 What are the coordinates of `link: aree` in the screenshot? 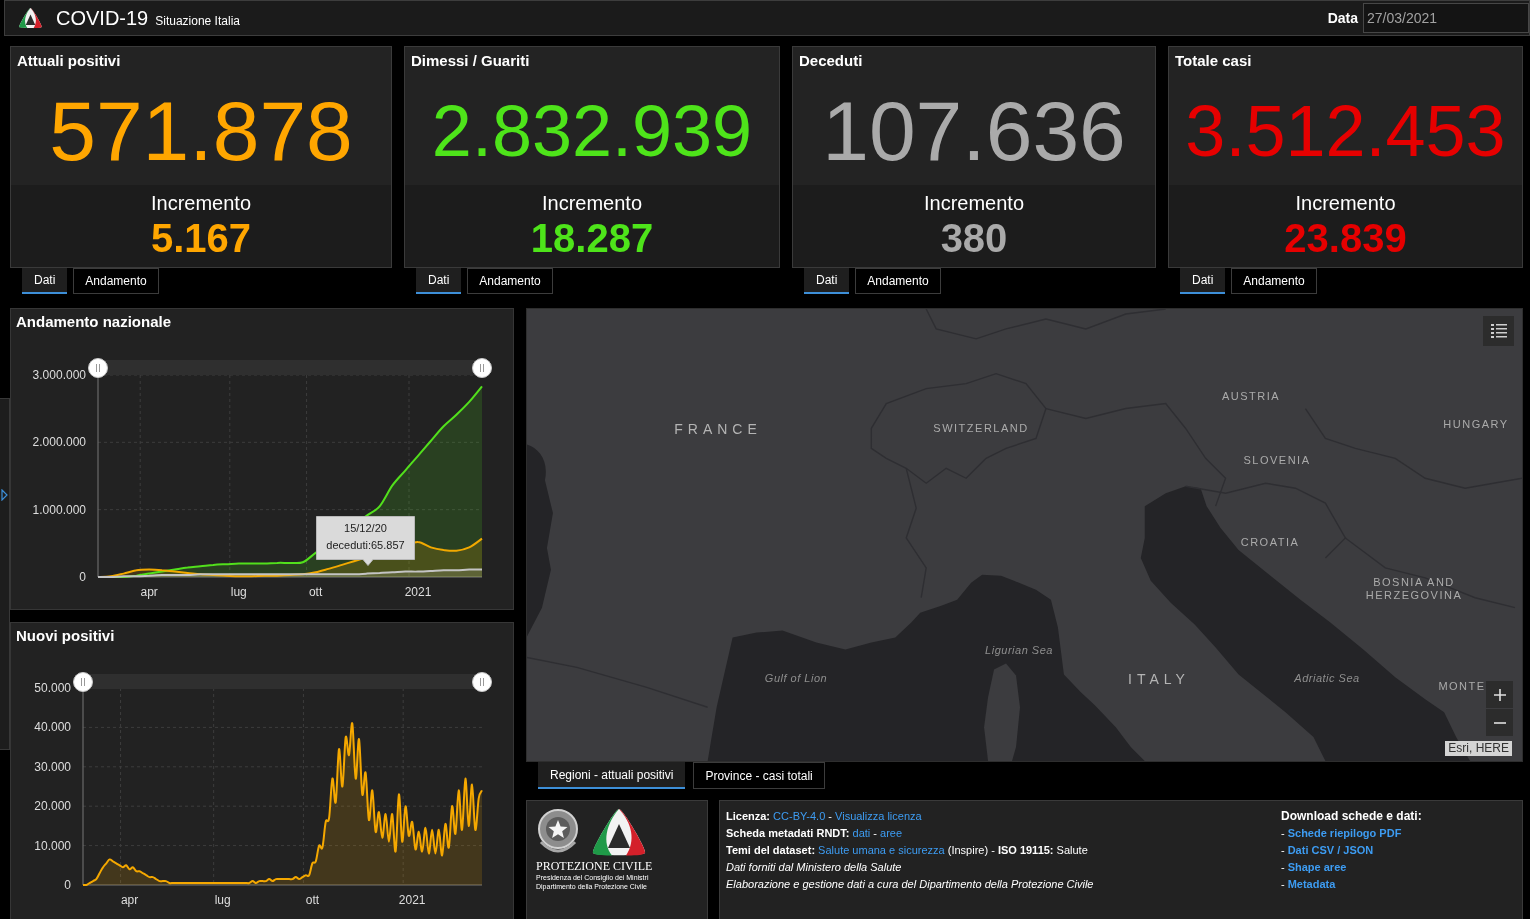 It's located at (891, 833).